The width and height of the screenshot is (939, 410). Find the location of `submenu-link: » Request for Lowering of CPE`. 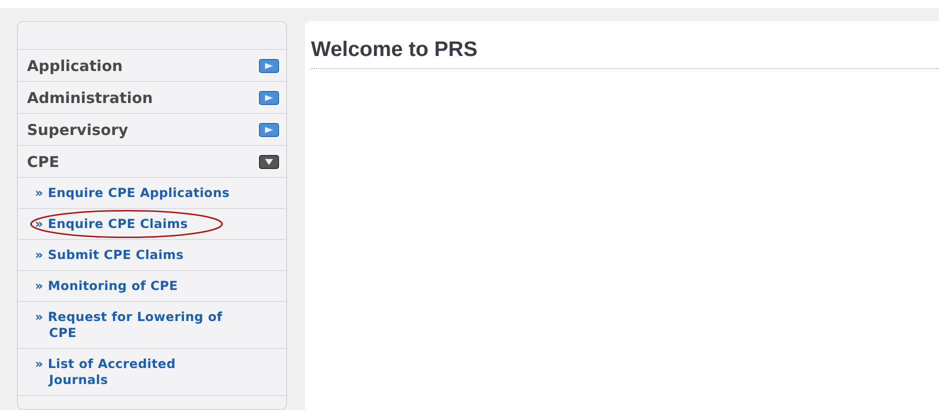

submenu-link: » Request for Lowering of CPE is located at coordinates (137, 325).